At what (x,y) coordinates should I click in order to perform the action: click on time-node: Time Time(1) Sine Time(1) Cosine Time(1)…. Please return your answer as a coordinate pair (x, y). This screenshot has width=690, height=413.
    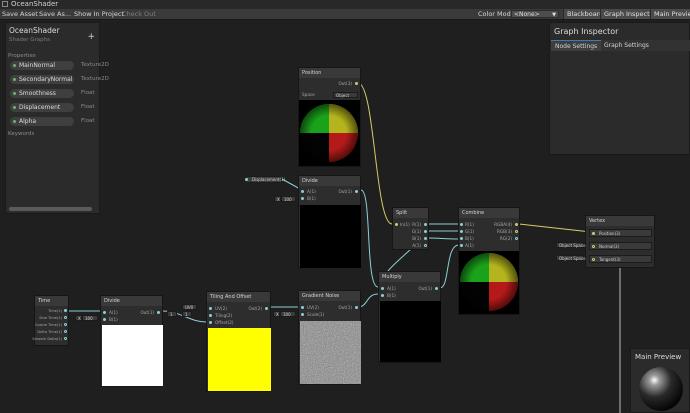
    Looking at the image, I should click on (50, 320).